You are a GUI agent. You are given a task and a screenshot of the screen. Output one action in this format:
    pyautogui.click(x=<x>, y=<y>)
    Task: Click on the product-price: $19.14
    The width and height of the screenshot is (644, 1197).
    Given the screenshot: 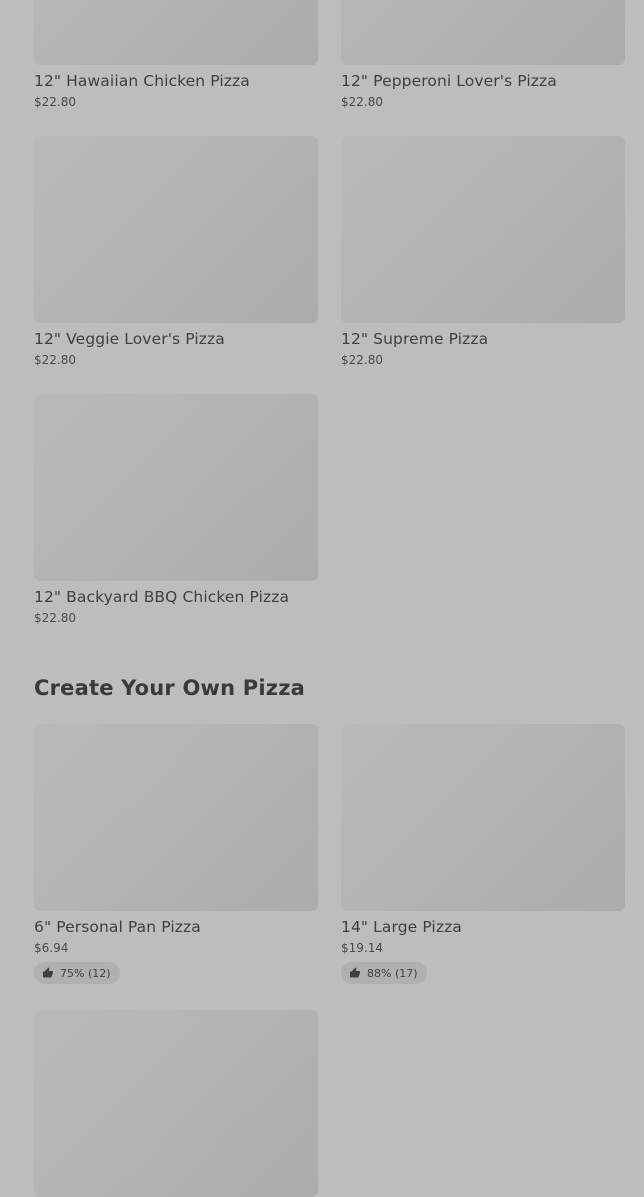 What is the action you would take?
    pyautogui.click(x=362, y=948)
    